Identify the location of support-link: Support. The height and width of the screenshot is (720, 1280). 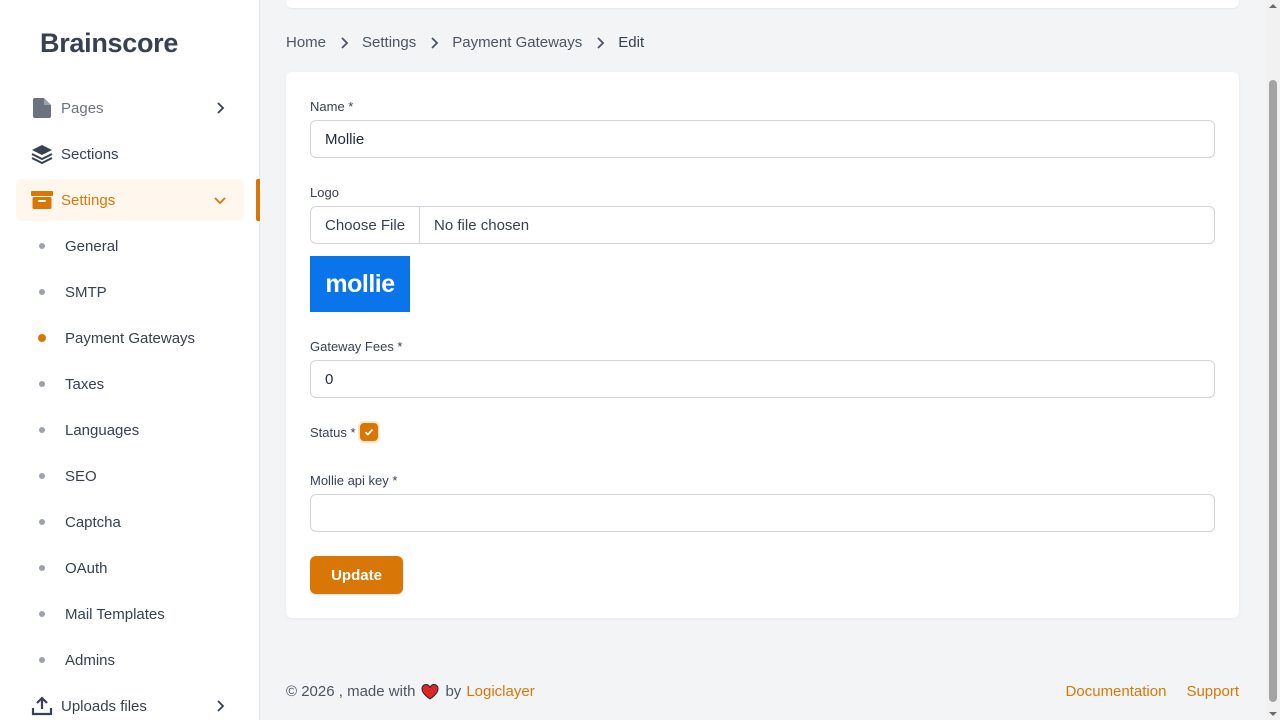
(1212, 691).